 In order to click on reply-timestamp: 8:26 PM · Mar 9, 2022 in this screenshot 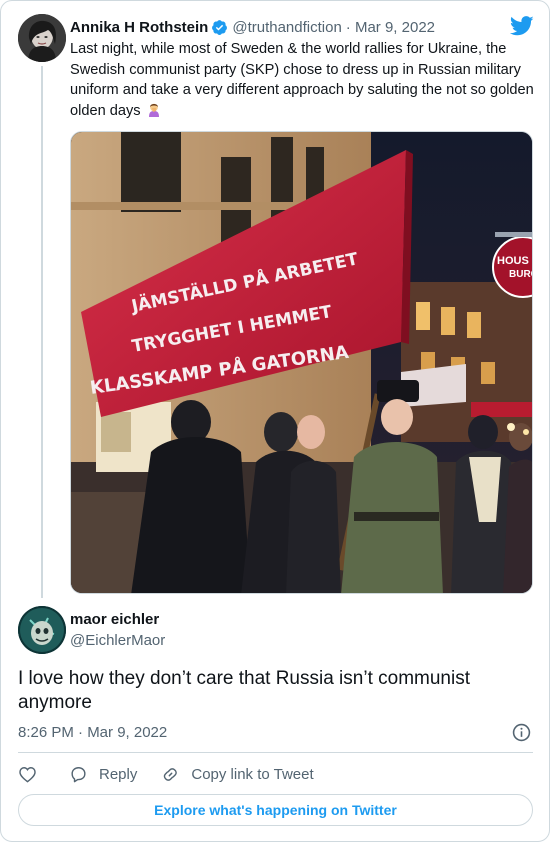, I will do `click(92, 732)`.